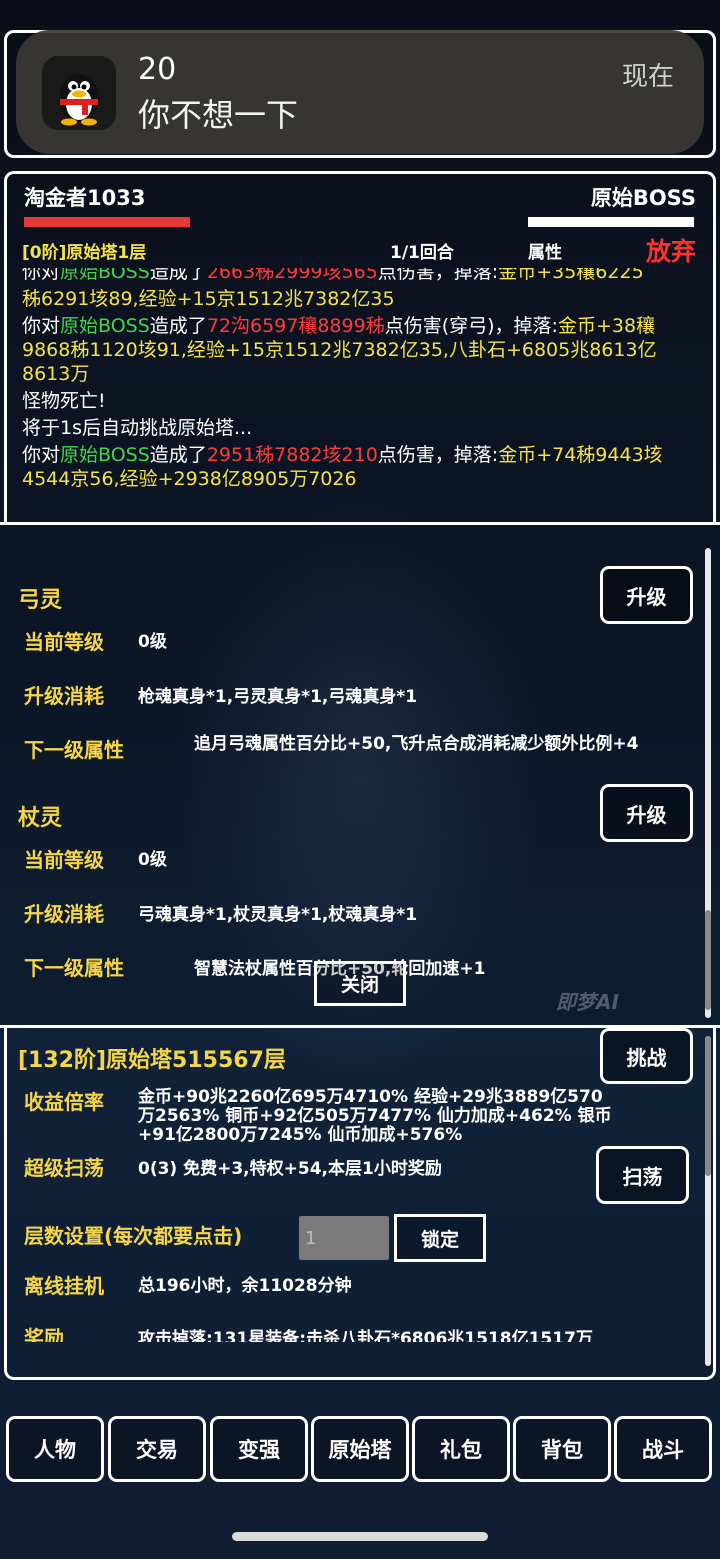 Image resolution: width=720 pixels, height=1559 pixels. Describe the element at coordinates (152, 860) in the screenshot. I see `staff-level-value: 0级` at that location.